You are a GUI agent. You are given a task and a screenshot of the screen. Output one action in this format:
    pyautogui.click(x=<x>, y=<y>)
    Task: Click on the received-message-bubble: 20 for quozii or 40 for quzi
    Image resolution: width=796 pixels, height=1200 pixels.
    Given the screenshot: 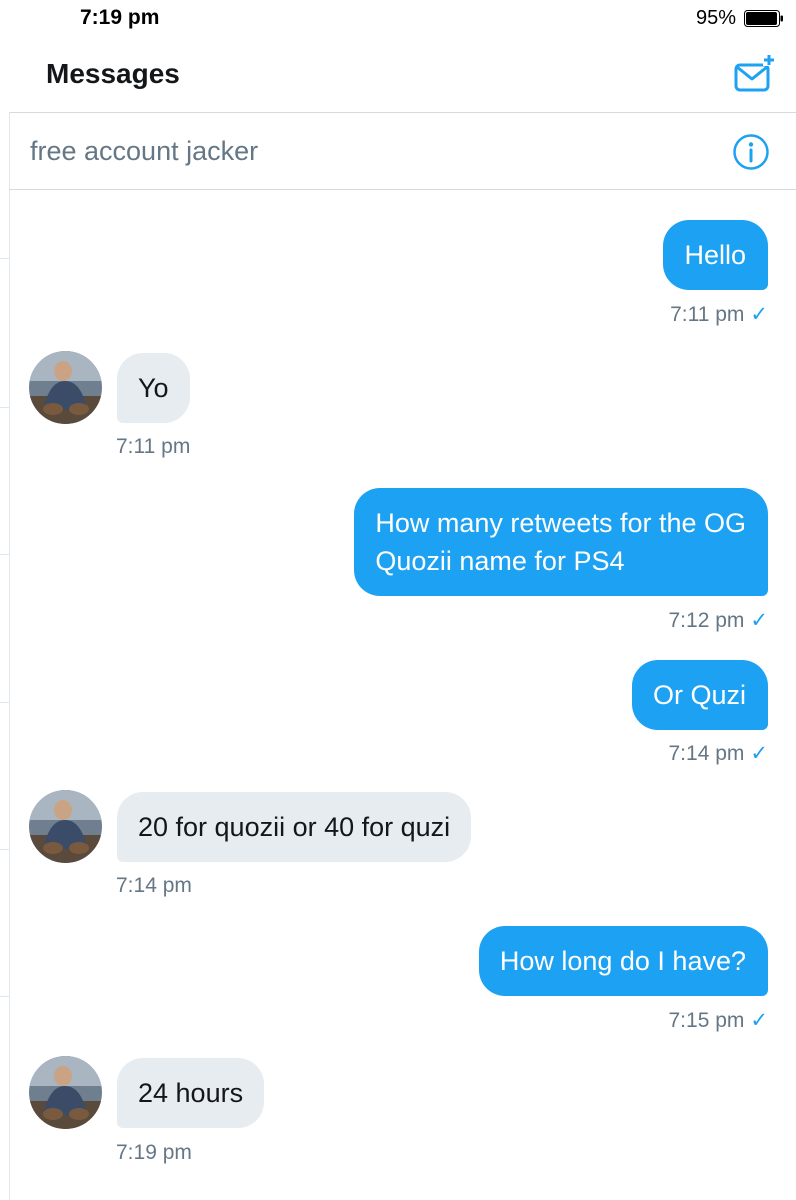 What is the action you would take?
    pyautogui.click(x=294, y=827)
    